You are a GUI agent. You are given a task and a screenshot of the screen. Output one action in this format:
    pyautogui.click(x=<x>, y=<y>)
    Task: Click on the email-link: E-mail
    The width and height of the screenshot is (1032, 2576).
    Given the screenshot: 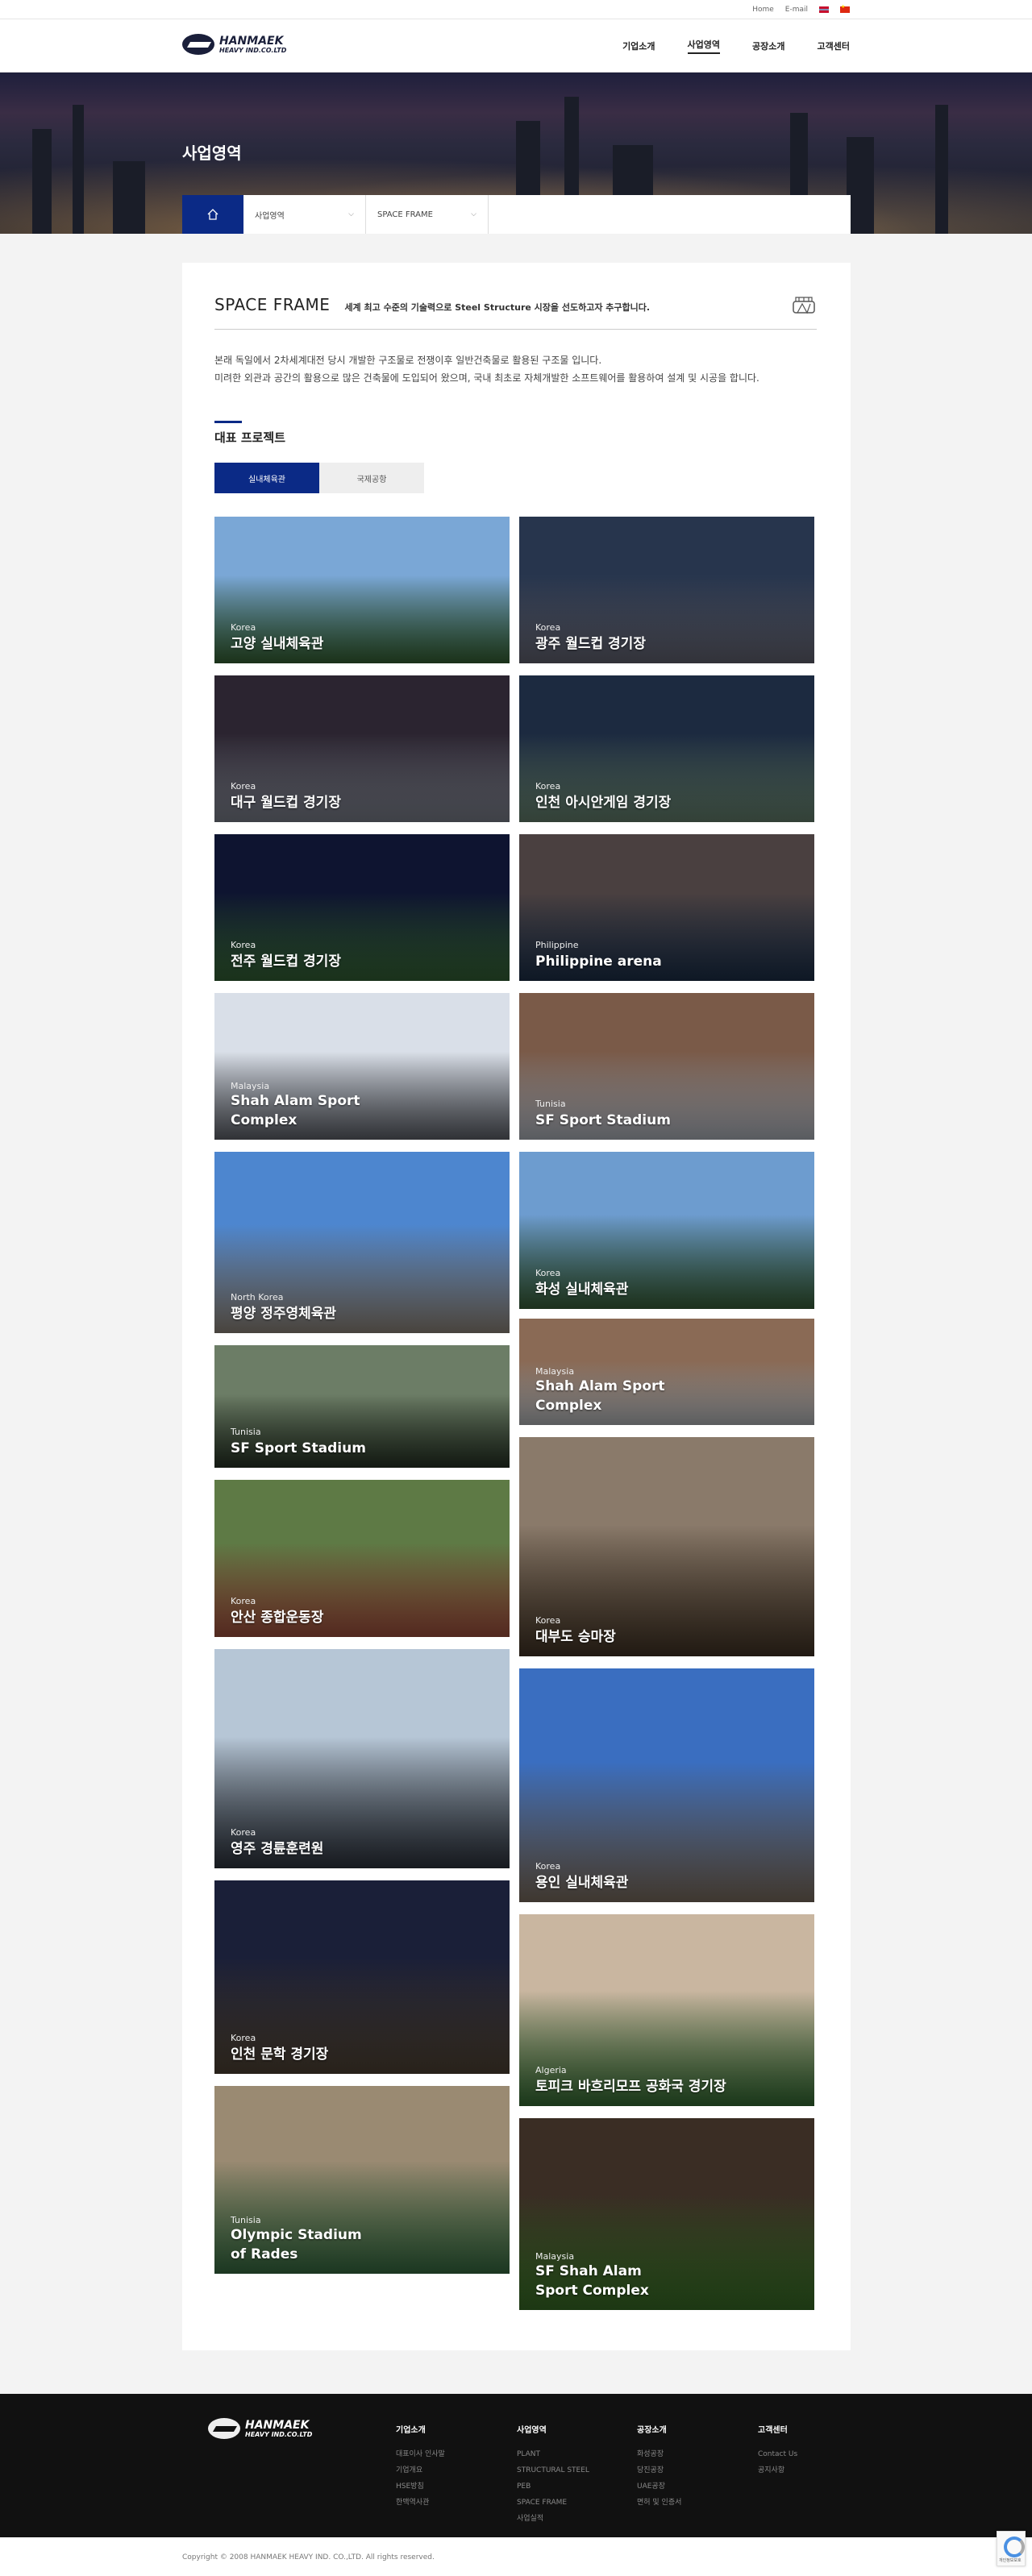 What is the action you would take?
    pyautogui.click(x=796, y=10)
    